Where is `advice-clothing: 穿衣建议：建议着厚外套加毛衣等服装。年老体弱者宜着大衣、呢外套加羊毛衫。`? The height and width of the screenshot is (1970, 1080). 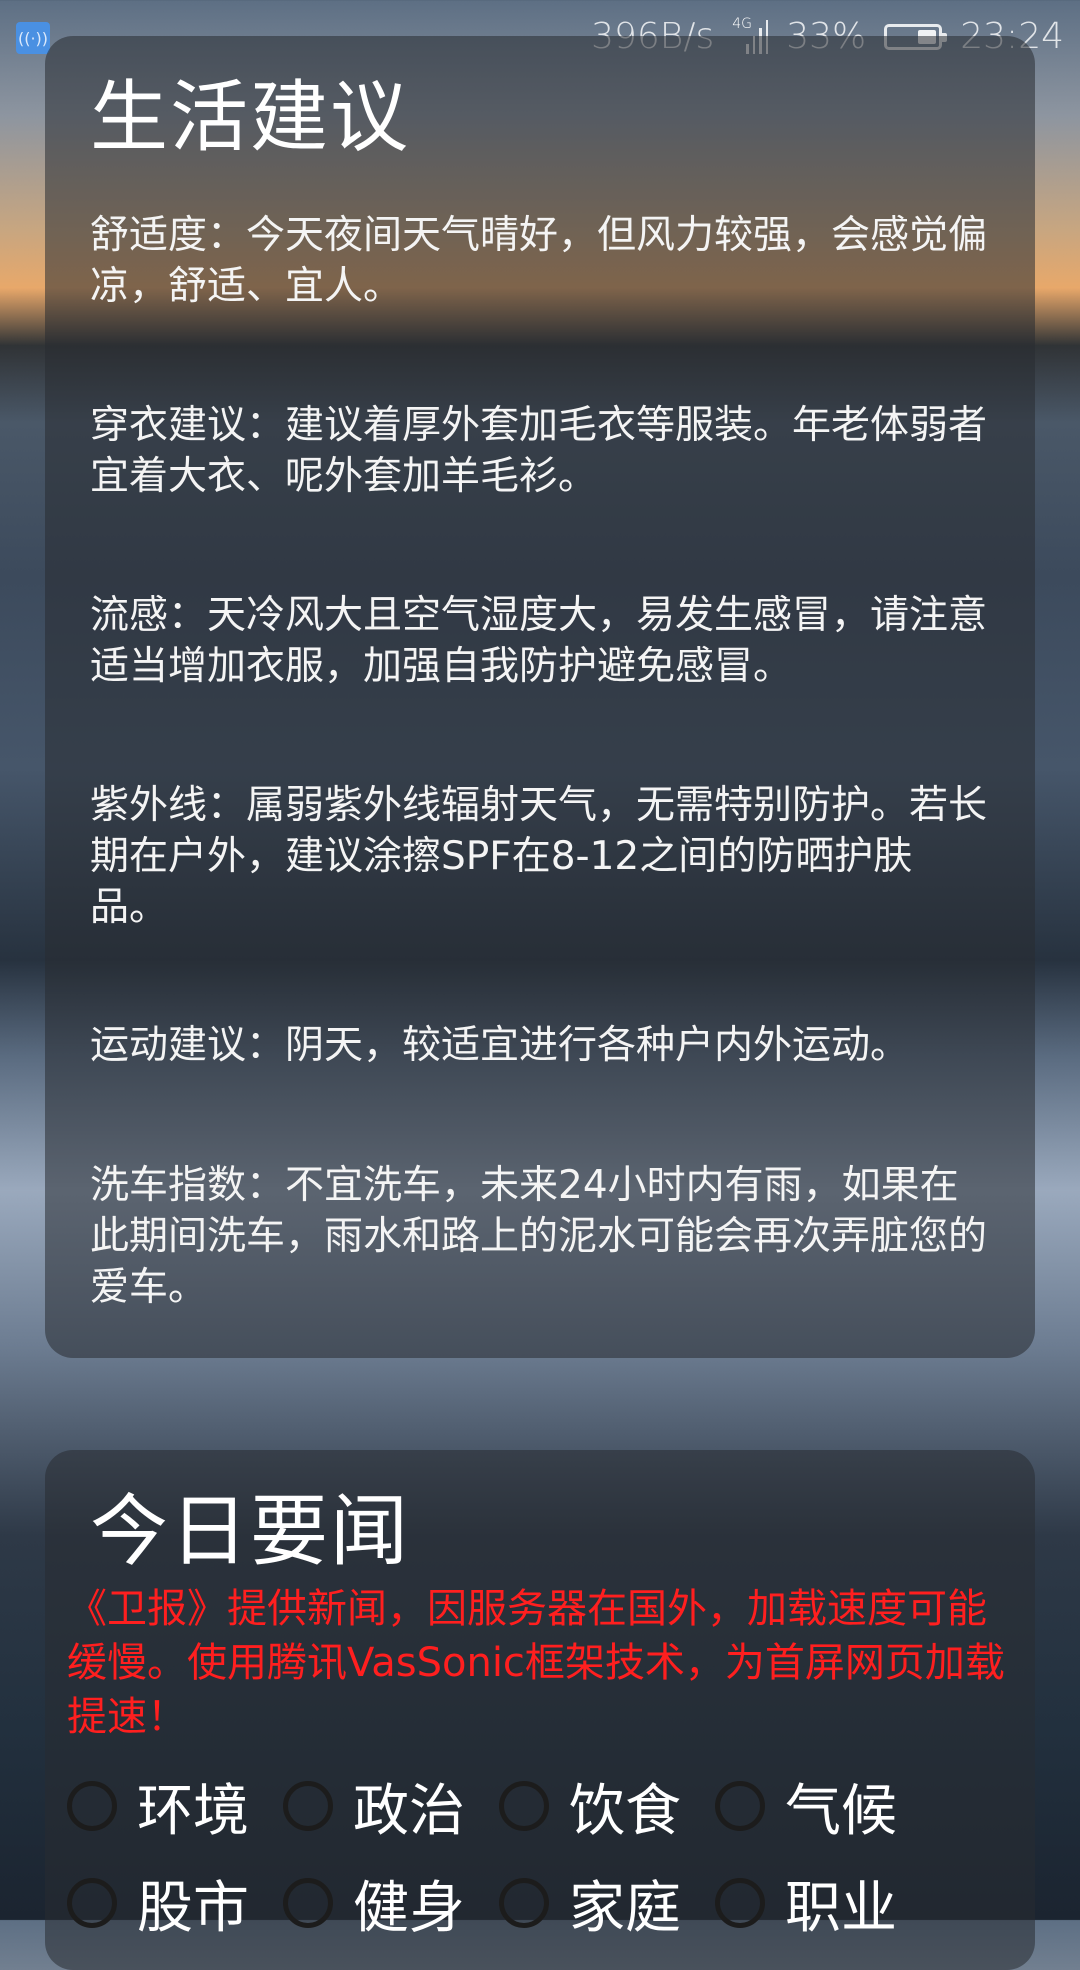
advice-clothing: 穿衣建议：建议着厚外套加毛衣等服装。年老体弱者宜着大衣、呢外套加羊毛衫。 is located at coordinates (539, 450).